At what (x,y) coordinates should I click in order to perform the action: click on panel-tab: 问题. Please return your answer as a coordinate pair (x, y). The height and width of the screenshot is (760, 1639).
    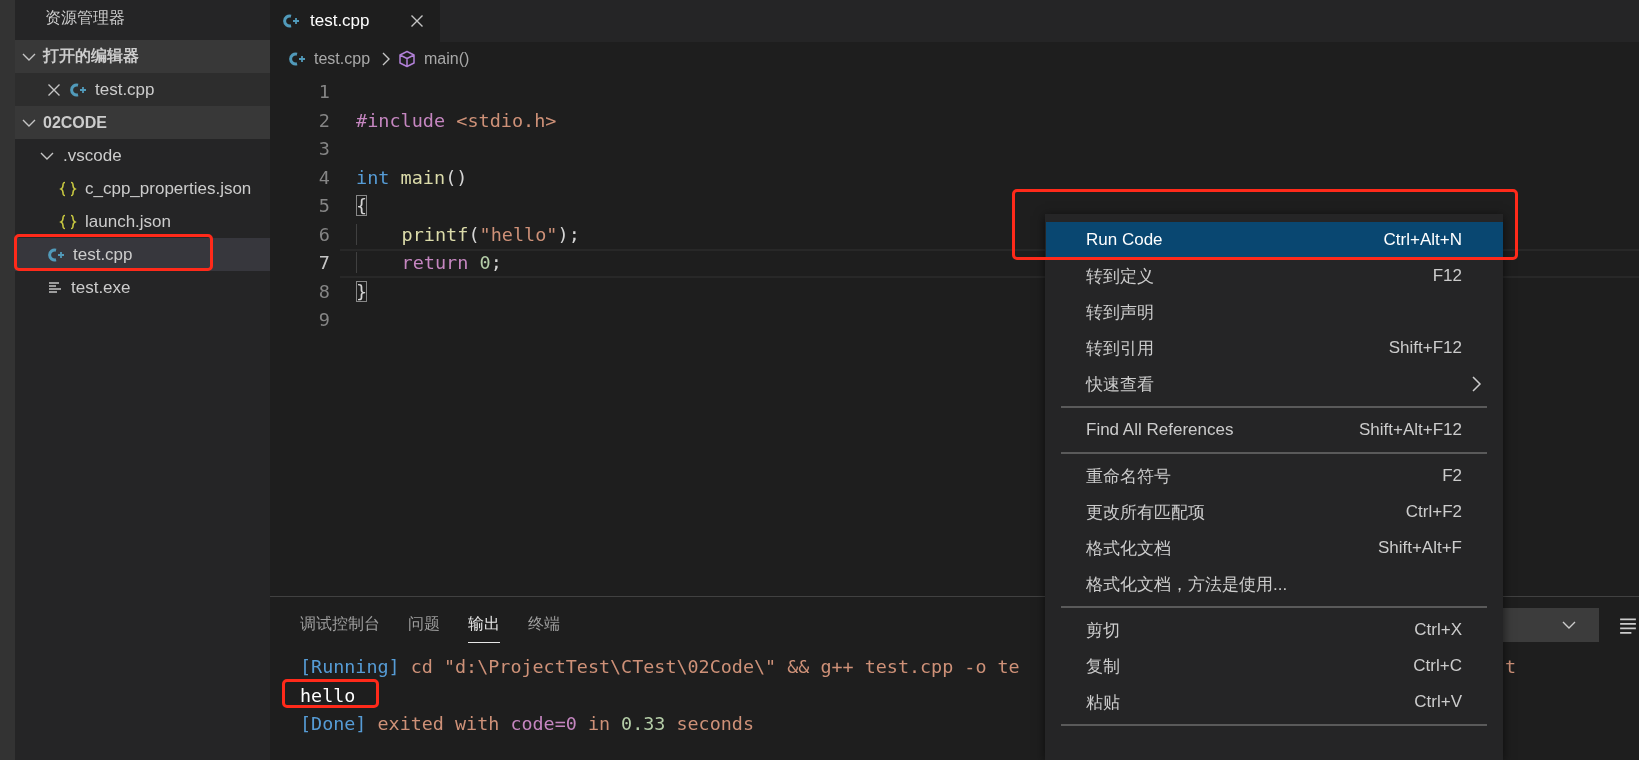
    Looking at the image, I should click on (424, 625).